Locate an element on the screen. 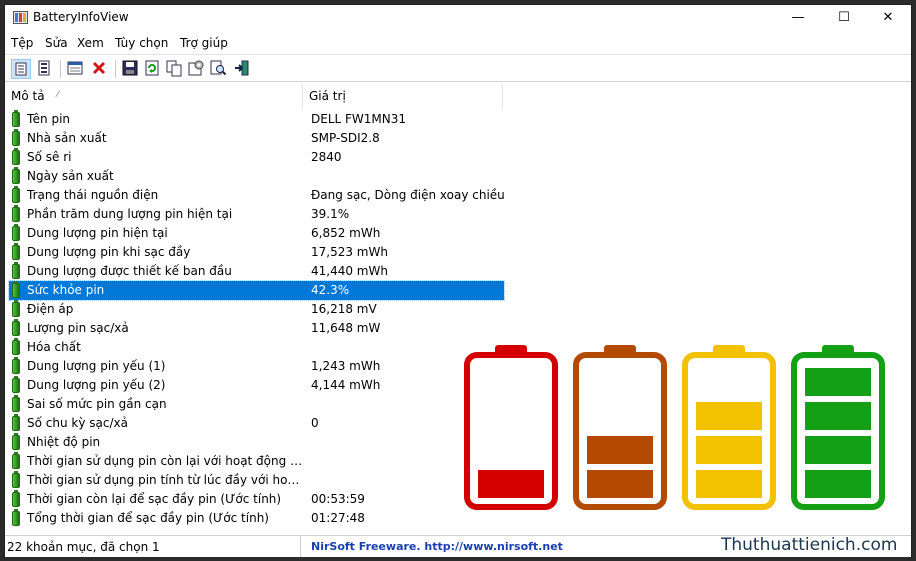 This screenshot has height=561, width=916. copy-icon is located at coordinates (175, 69).